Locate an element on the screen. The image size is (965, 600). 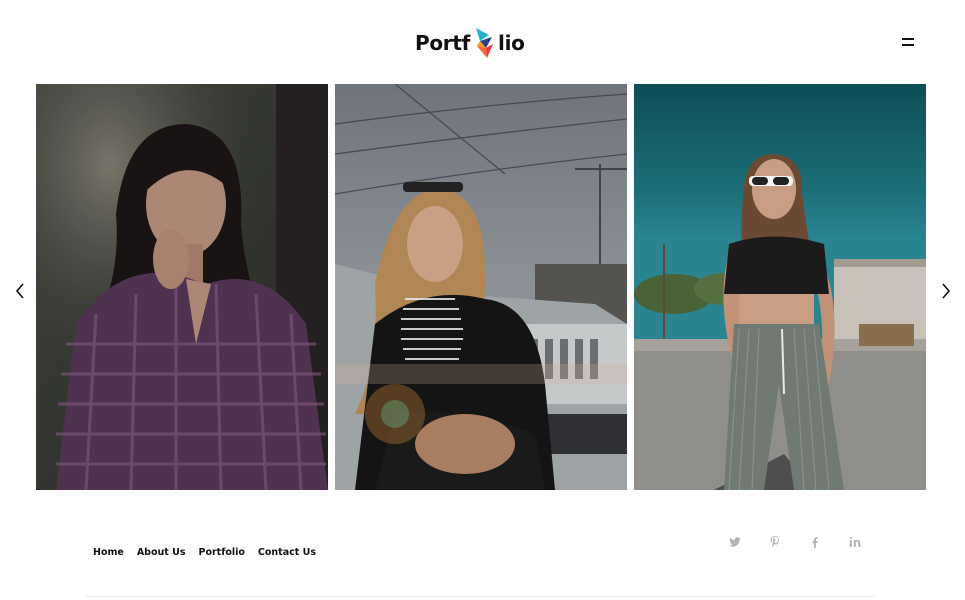
footer-link-contact: Contact Us is located at coordinates (287, 552).